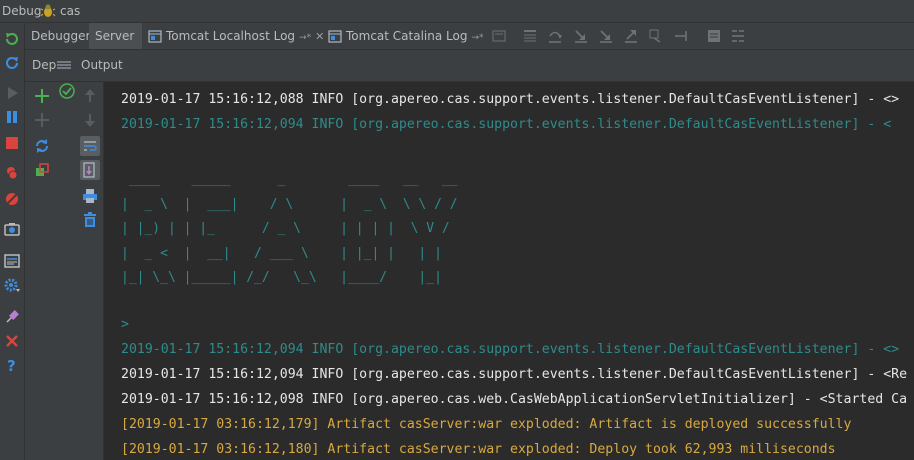  I want to click on print-icon, so click(90, 196).